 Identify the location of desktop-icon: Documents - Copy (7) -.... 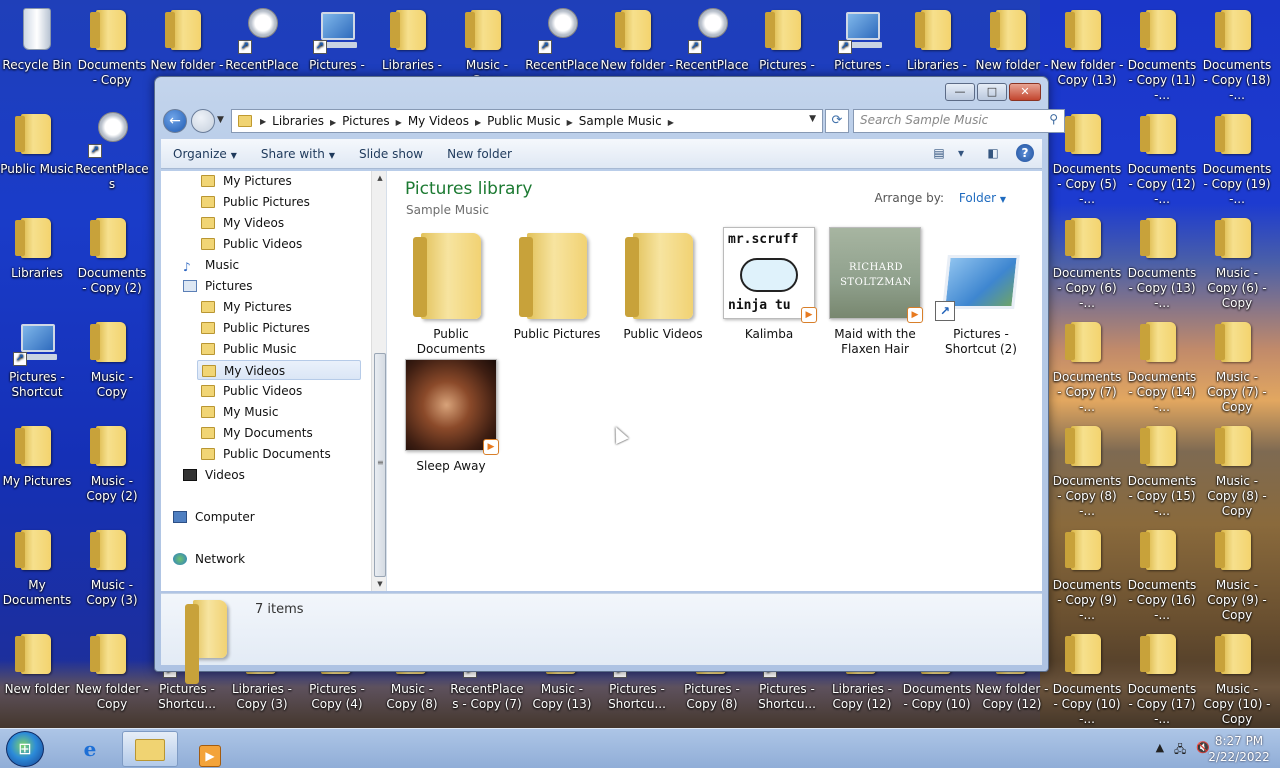
(1087, 364).